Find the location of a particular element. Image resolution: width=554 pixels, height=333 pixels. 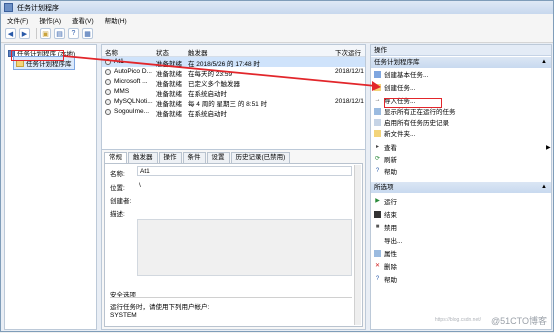

watermark-url: https://blog.csdn.net/ is located at coordinates (457, 320).